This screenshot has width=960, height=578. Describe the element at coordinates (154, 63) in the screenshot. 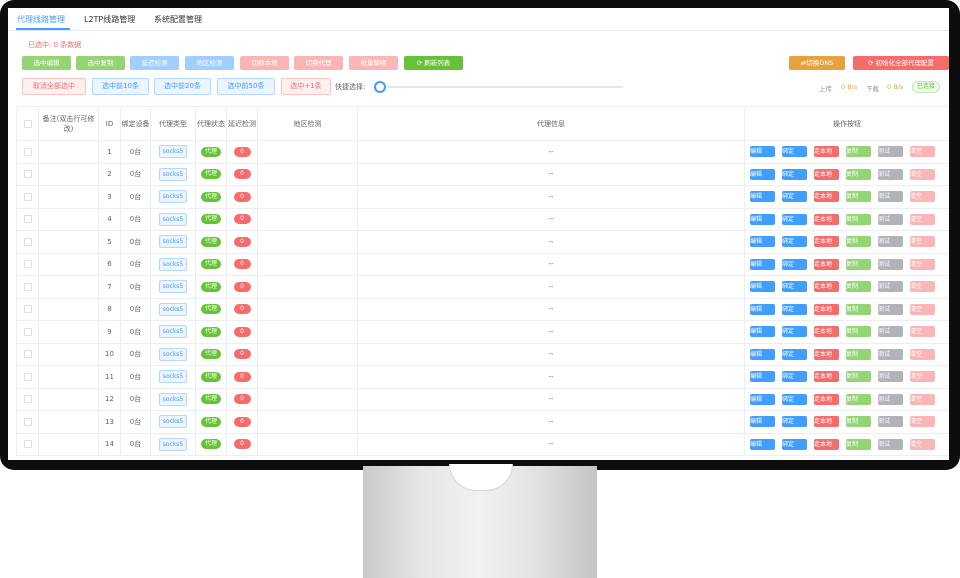

I see `latency-check-button: 延迟检测` at that location.